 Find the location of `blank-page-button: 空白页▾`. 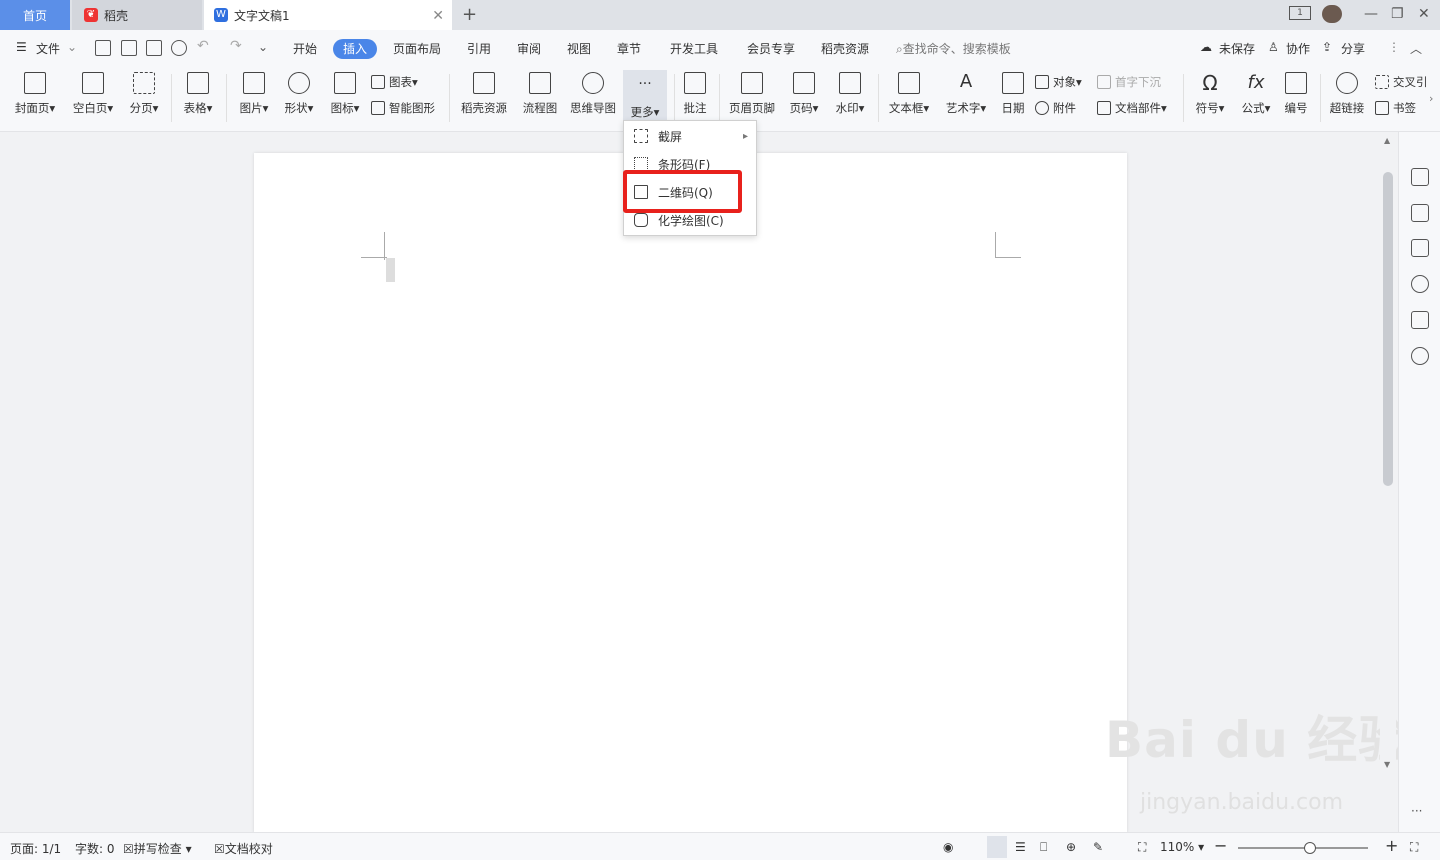

blank-page-button: 空白页▾ is located at coordinates (93, 94).